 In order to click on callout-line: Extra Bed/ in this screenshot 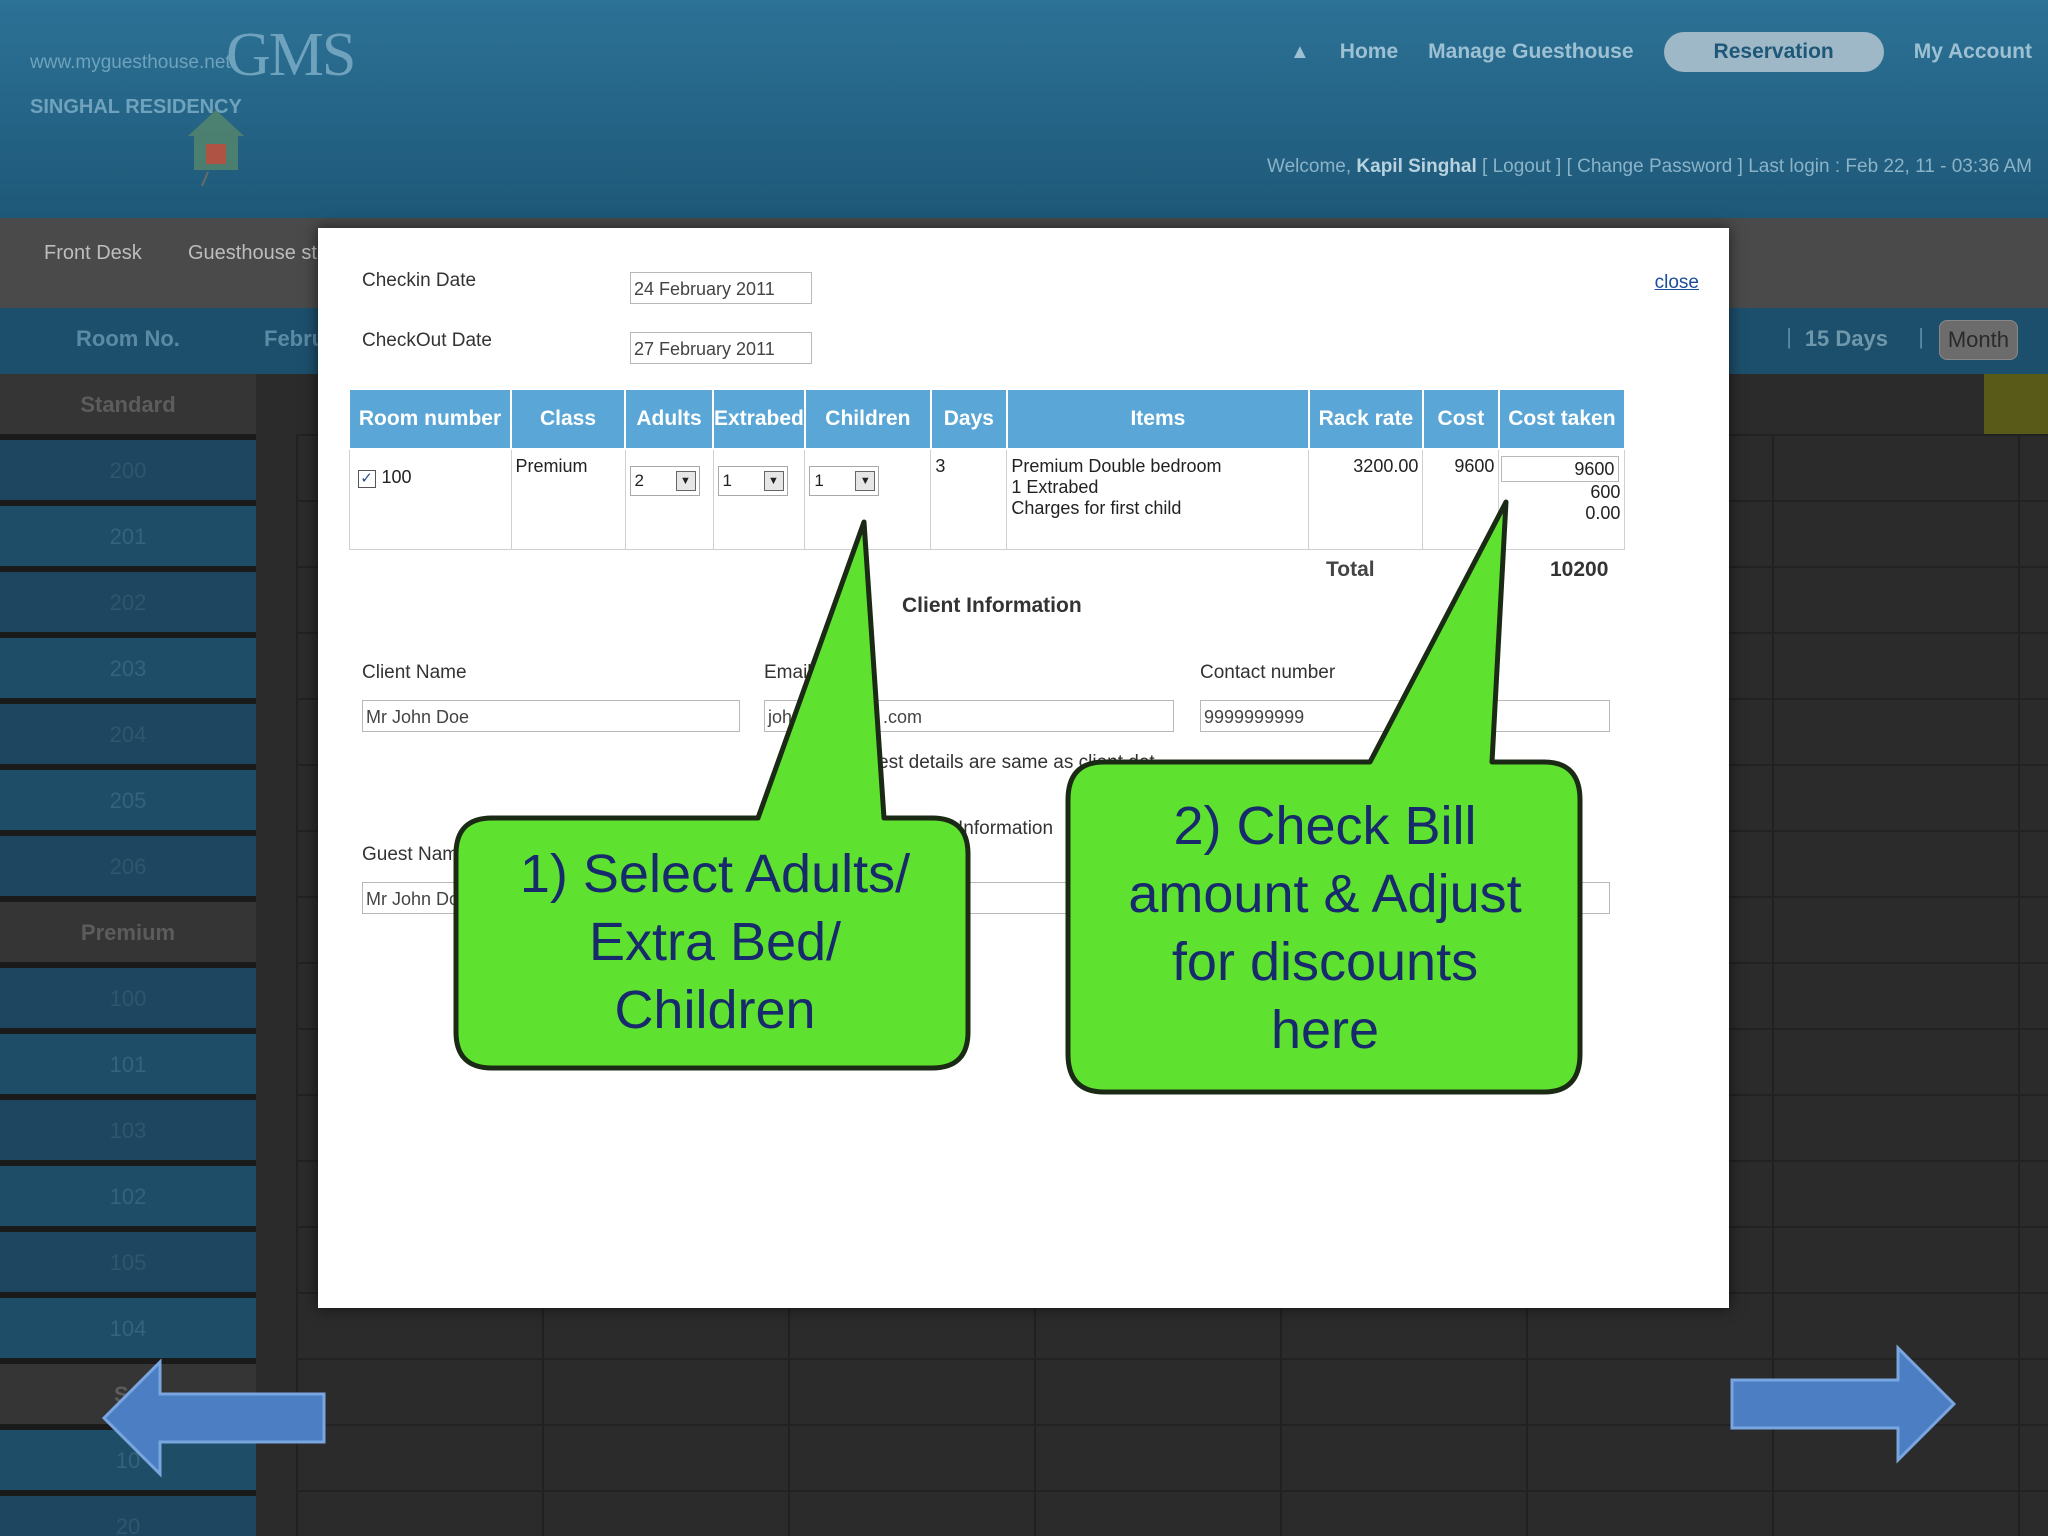, I will do `click(715, 942)`.